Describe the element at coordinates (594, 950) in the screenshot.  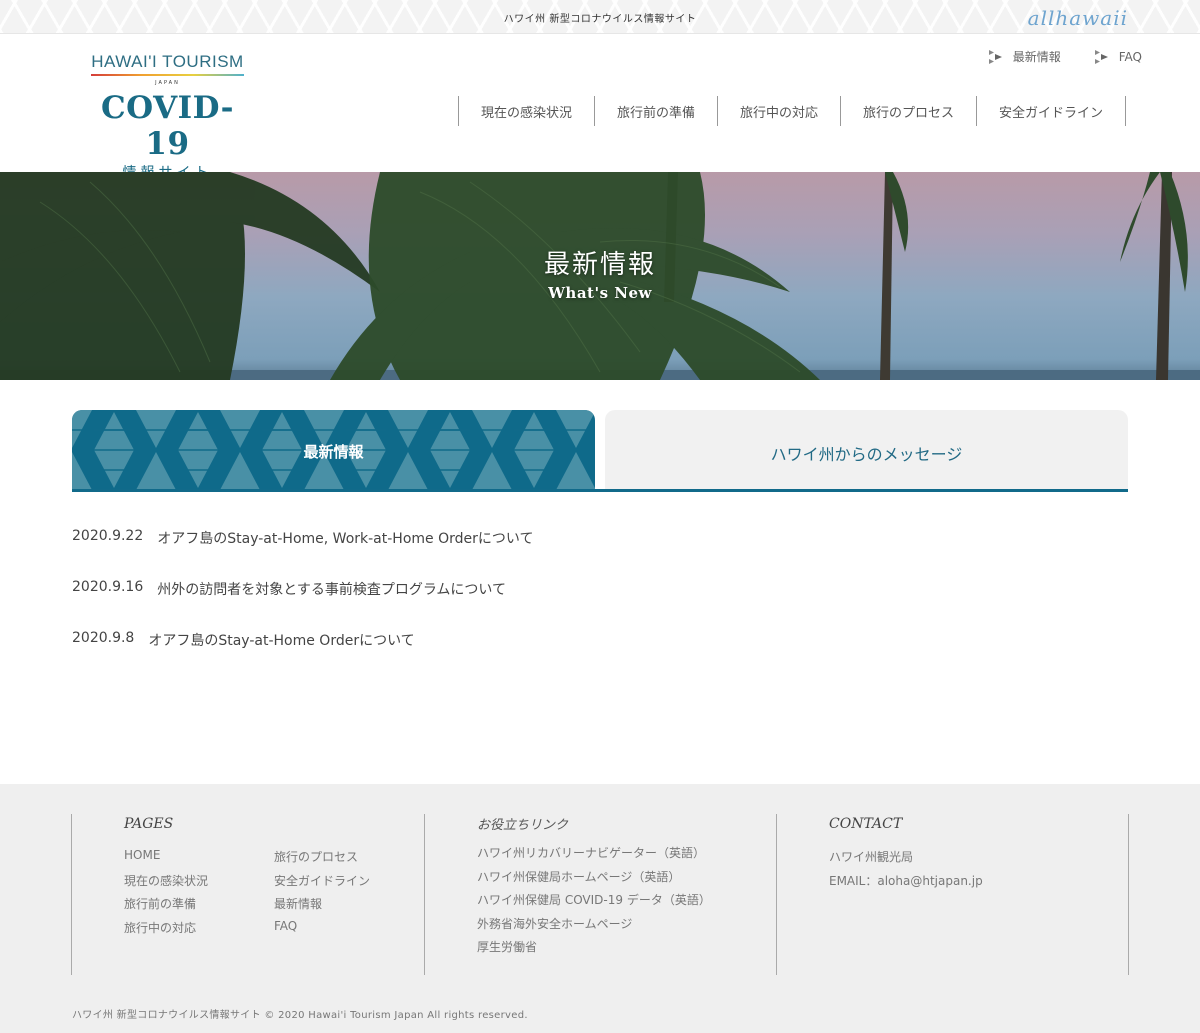
I see `footer-link-mhlw: 厚生労働省` at that location.